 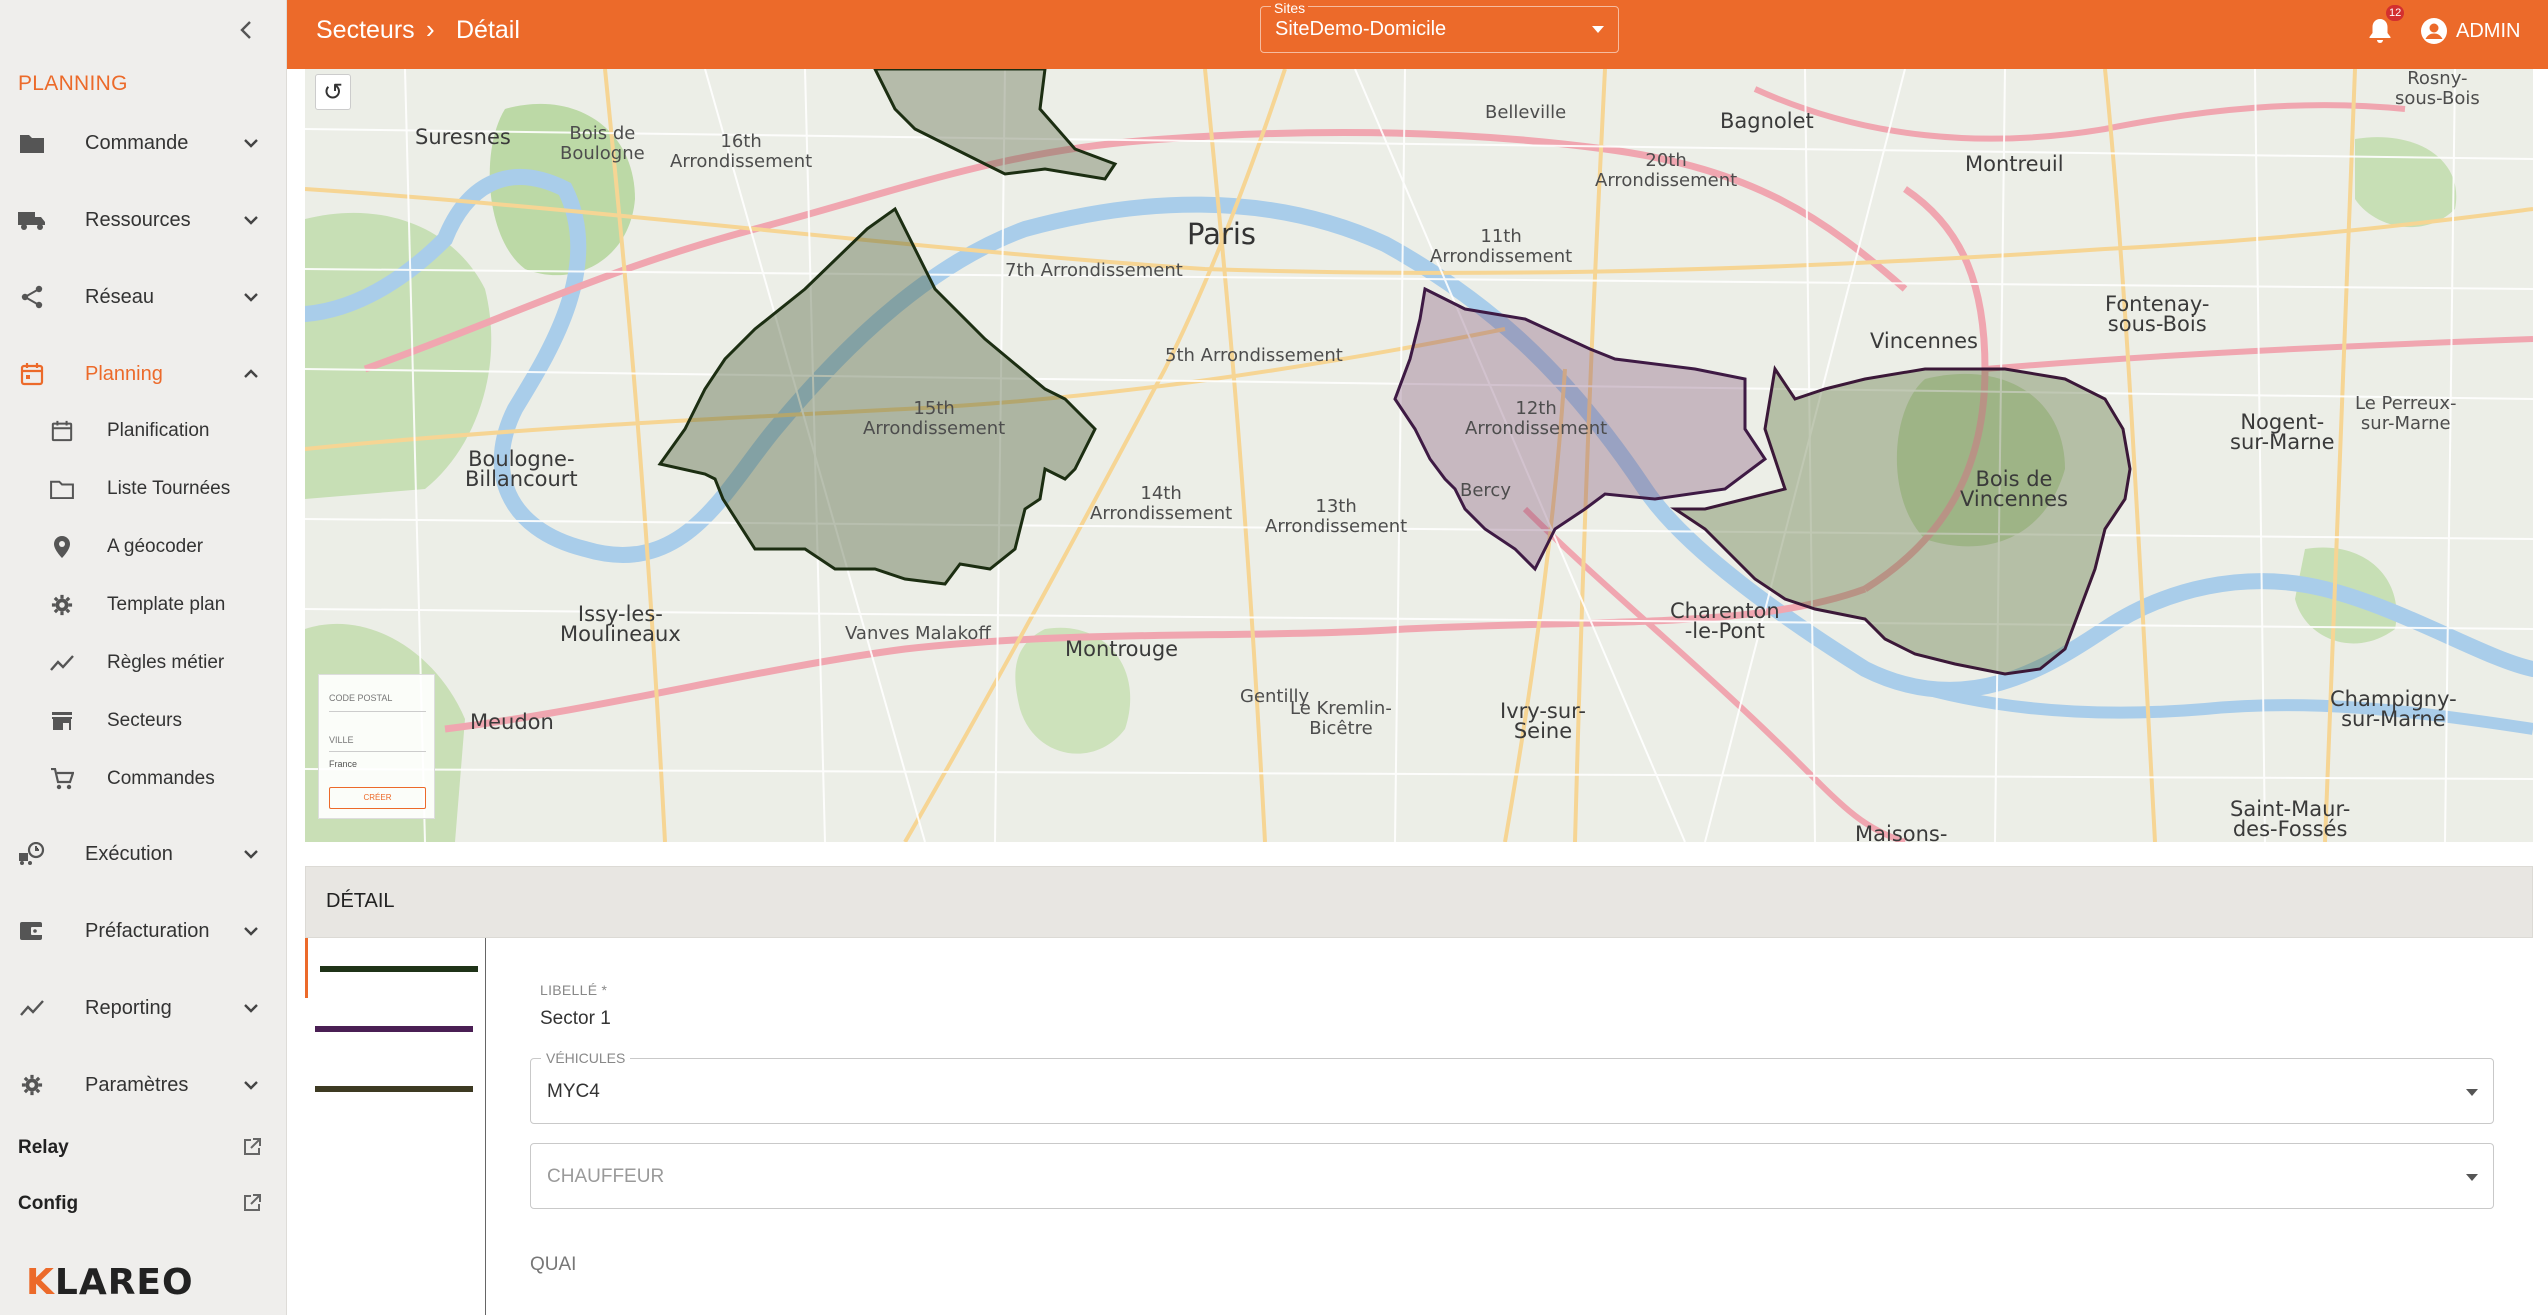 I want to click on site-selector-value: SiteDemo-Domicile, so click(x=1361, y=29).